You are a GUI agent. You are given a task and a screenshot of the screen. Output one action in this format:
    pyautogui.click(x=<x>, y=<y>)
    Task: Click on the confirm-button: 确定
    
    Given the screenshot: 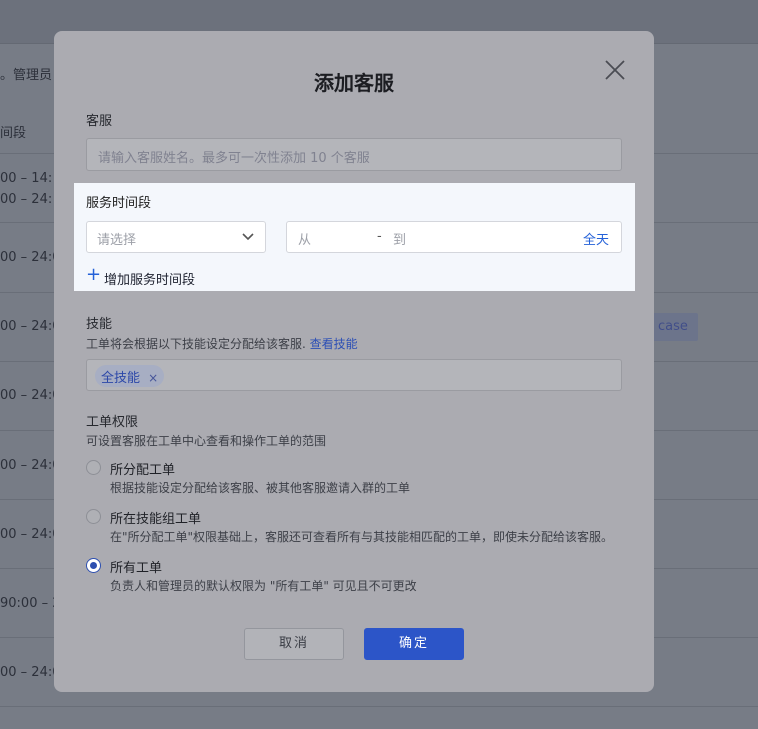 What is the action you would take?
    pyautogui.click(x=414, y=644)
    